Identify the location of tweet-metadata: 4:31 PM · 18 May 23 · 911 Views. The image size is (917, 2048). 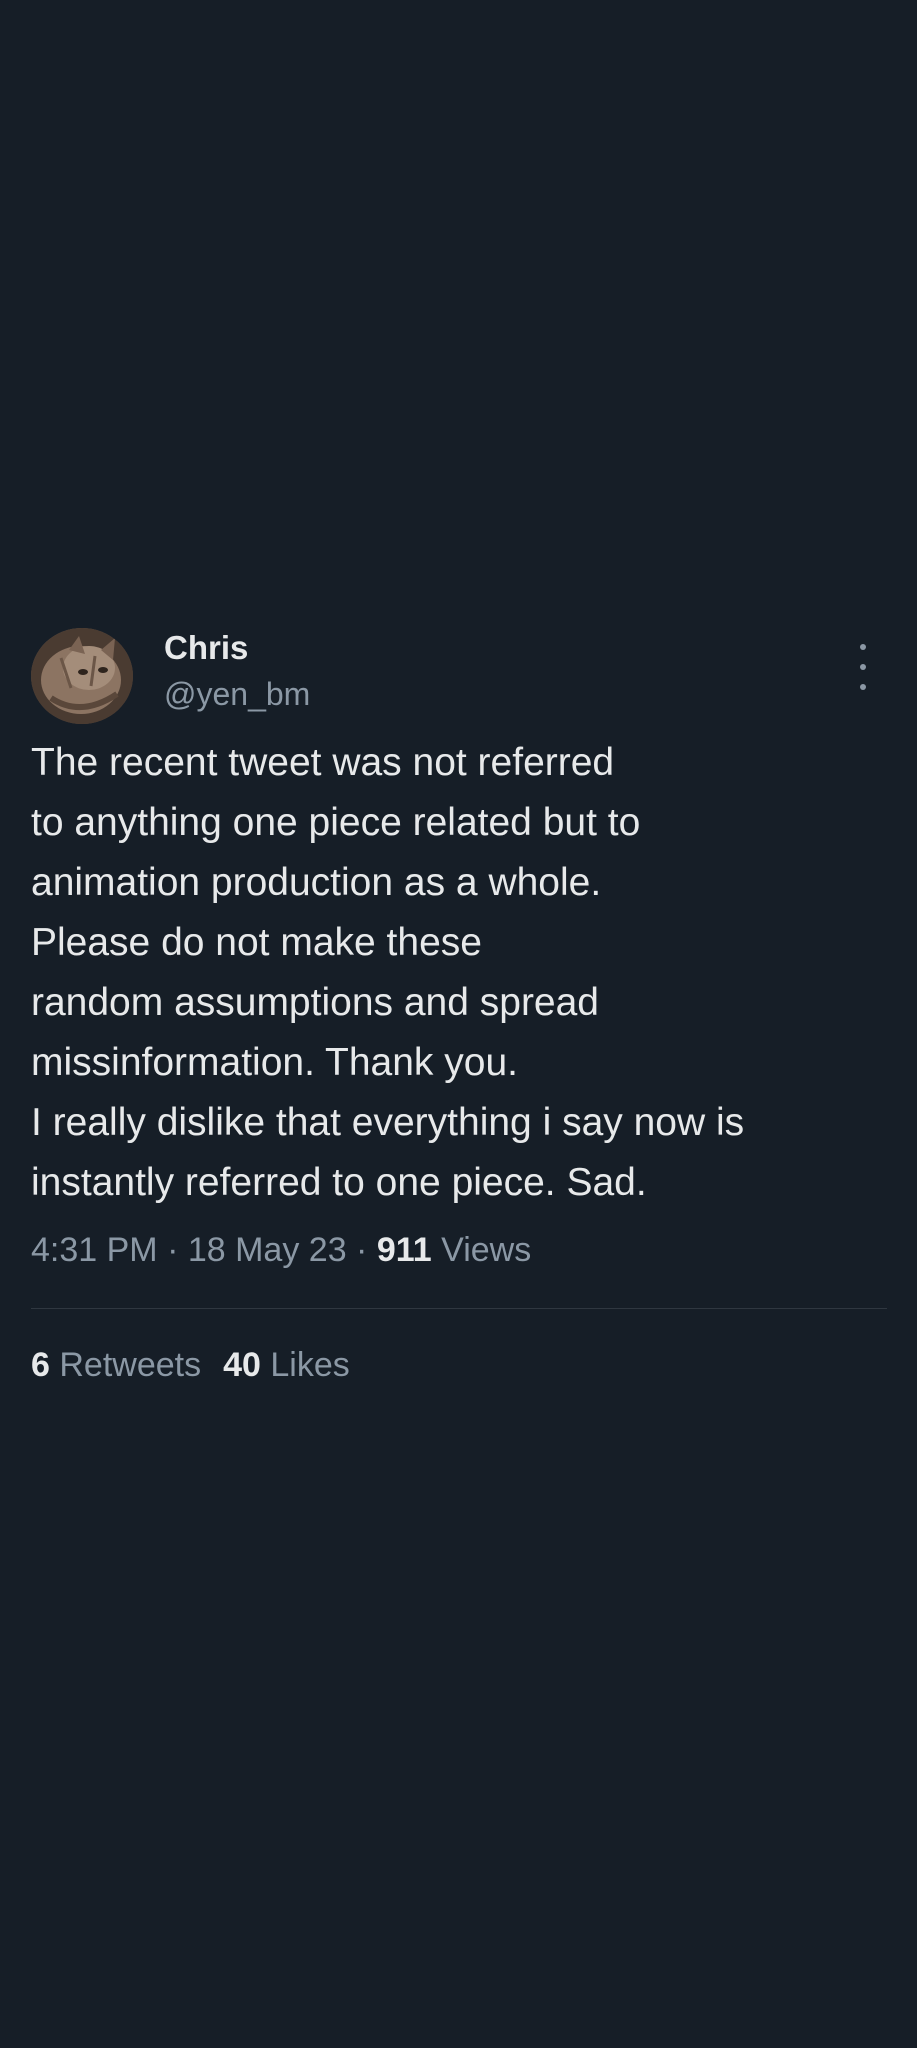
(281, 1250).